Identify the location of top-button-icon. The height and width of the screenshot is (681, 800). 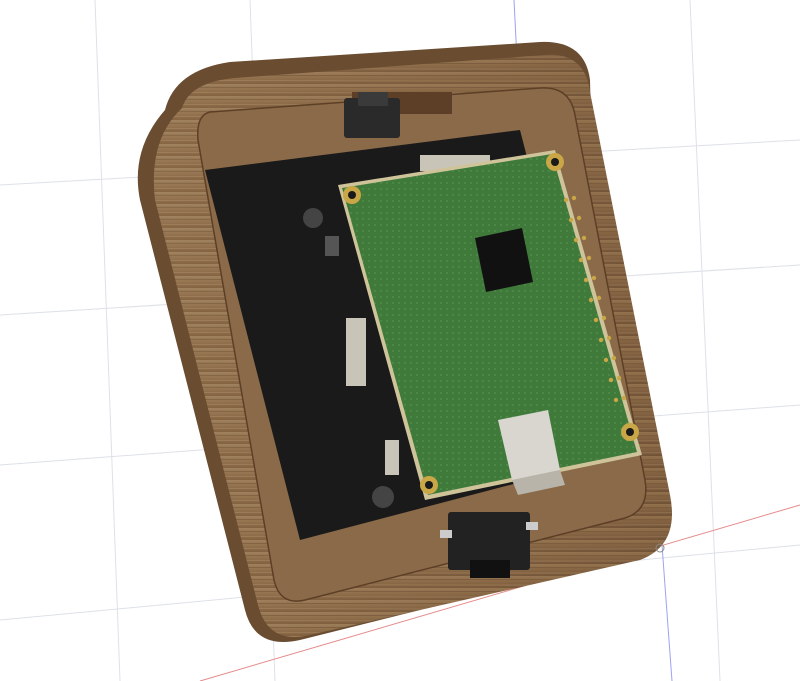
(372, 115).